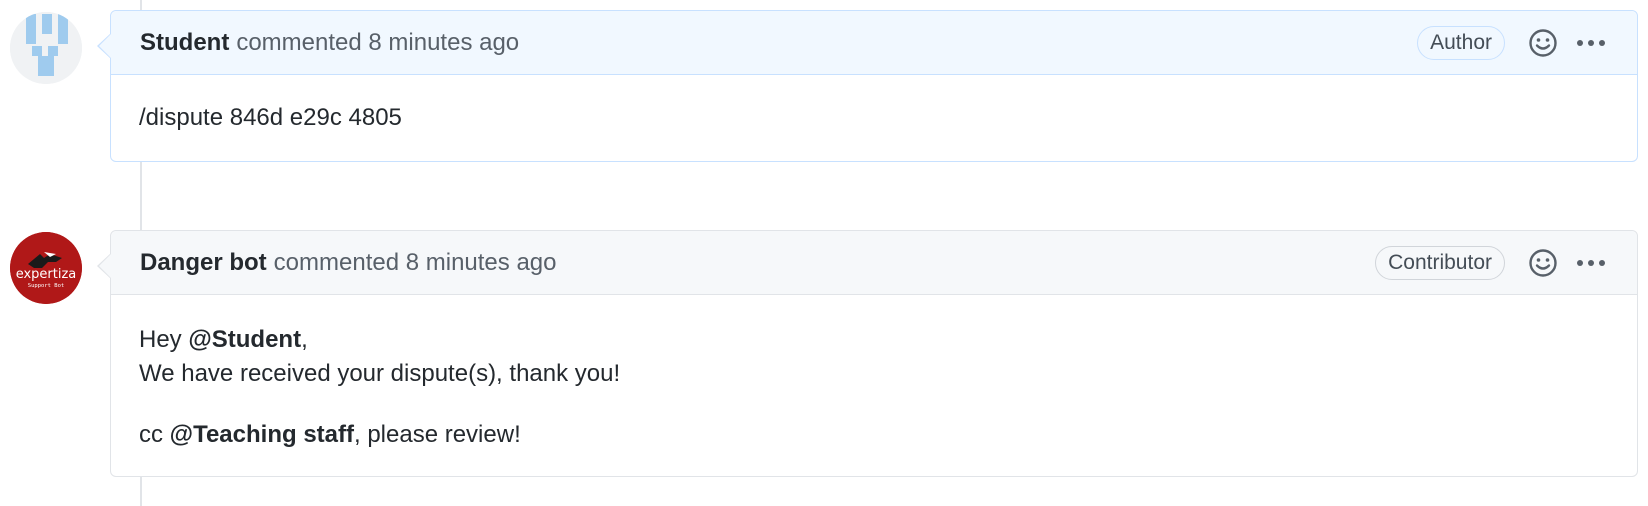 The height and width of the screenshot is (506, 1648). Describe the element at coordinates (262, 434) in the screenshot. I see `team-mention-link: @Teaching staff` at that location.